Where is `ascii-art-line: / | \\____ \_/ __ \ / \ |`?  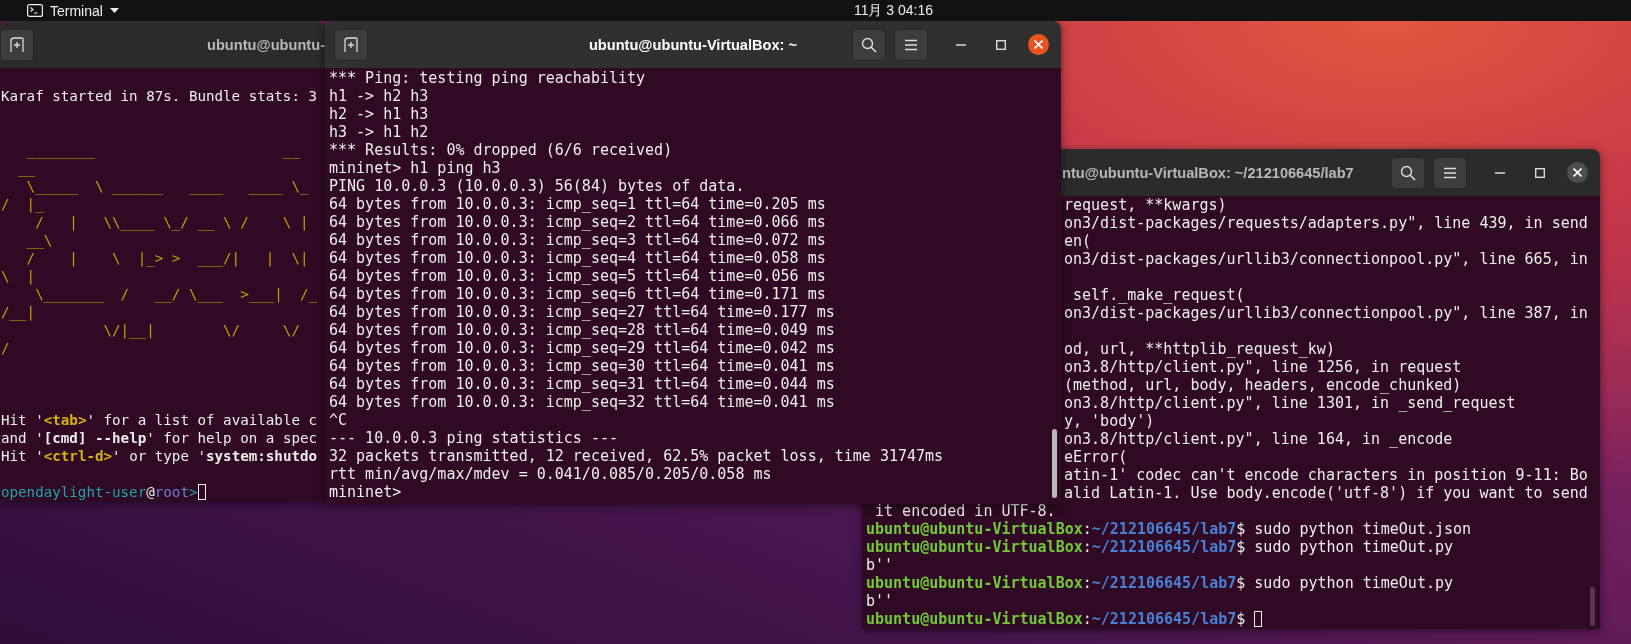 ascii-art-line: / | \\____ \_/ __ \ / \ | is located at coordinates (171, 222).